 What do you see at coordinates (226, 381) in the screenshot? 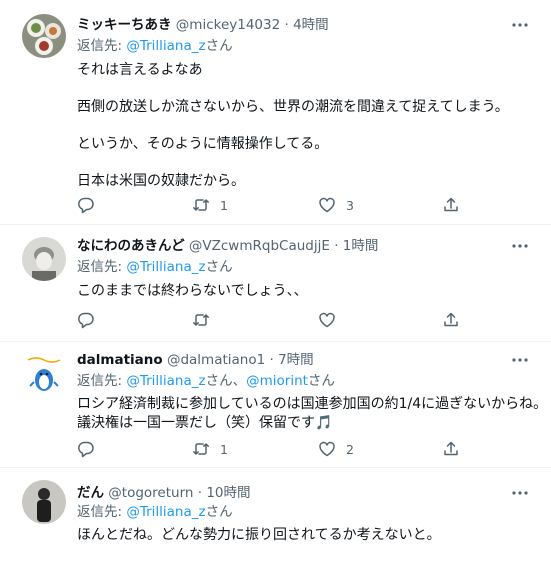
I see `reply-mid: さん、` at bounding box center [226, 381].